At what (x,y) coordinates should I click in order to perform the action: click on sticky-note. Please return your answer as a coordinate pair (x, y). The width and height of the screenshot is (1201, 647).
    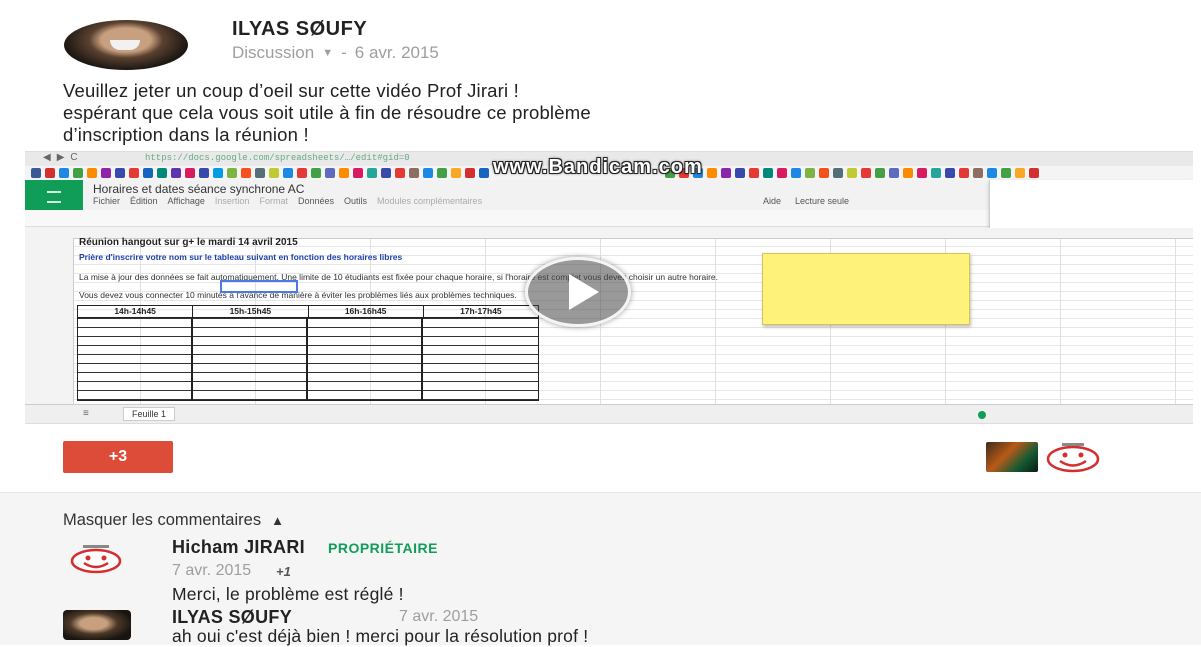
    Looking at the image, I should click on (866, 289).